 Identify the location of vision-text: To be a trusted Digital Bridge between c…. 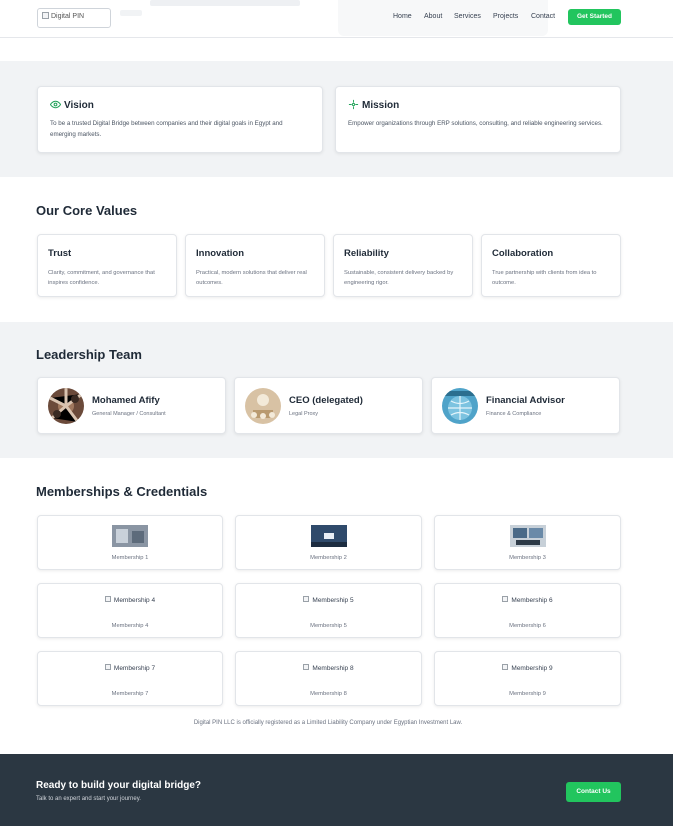
(166, 129).